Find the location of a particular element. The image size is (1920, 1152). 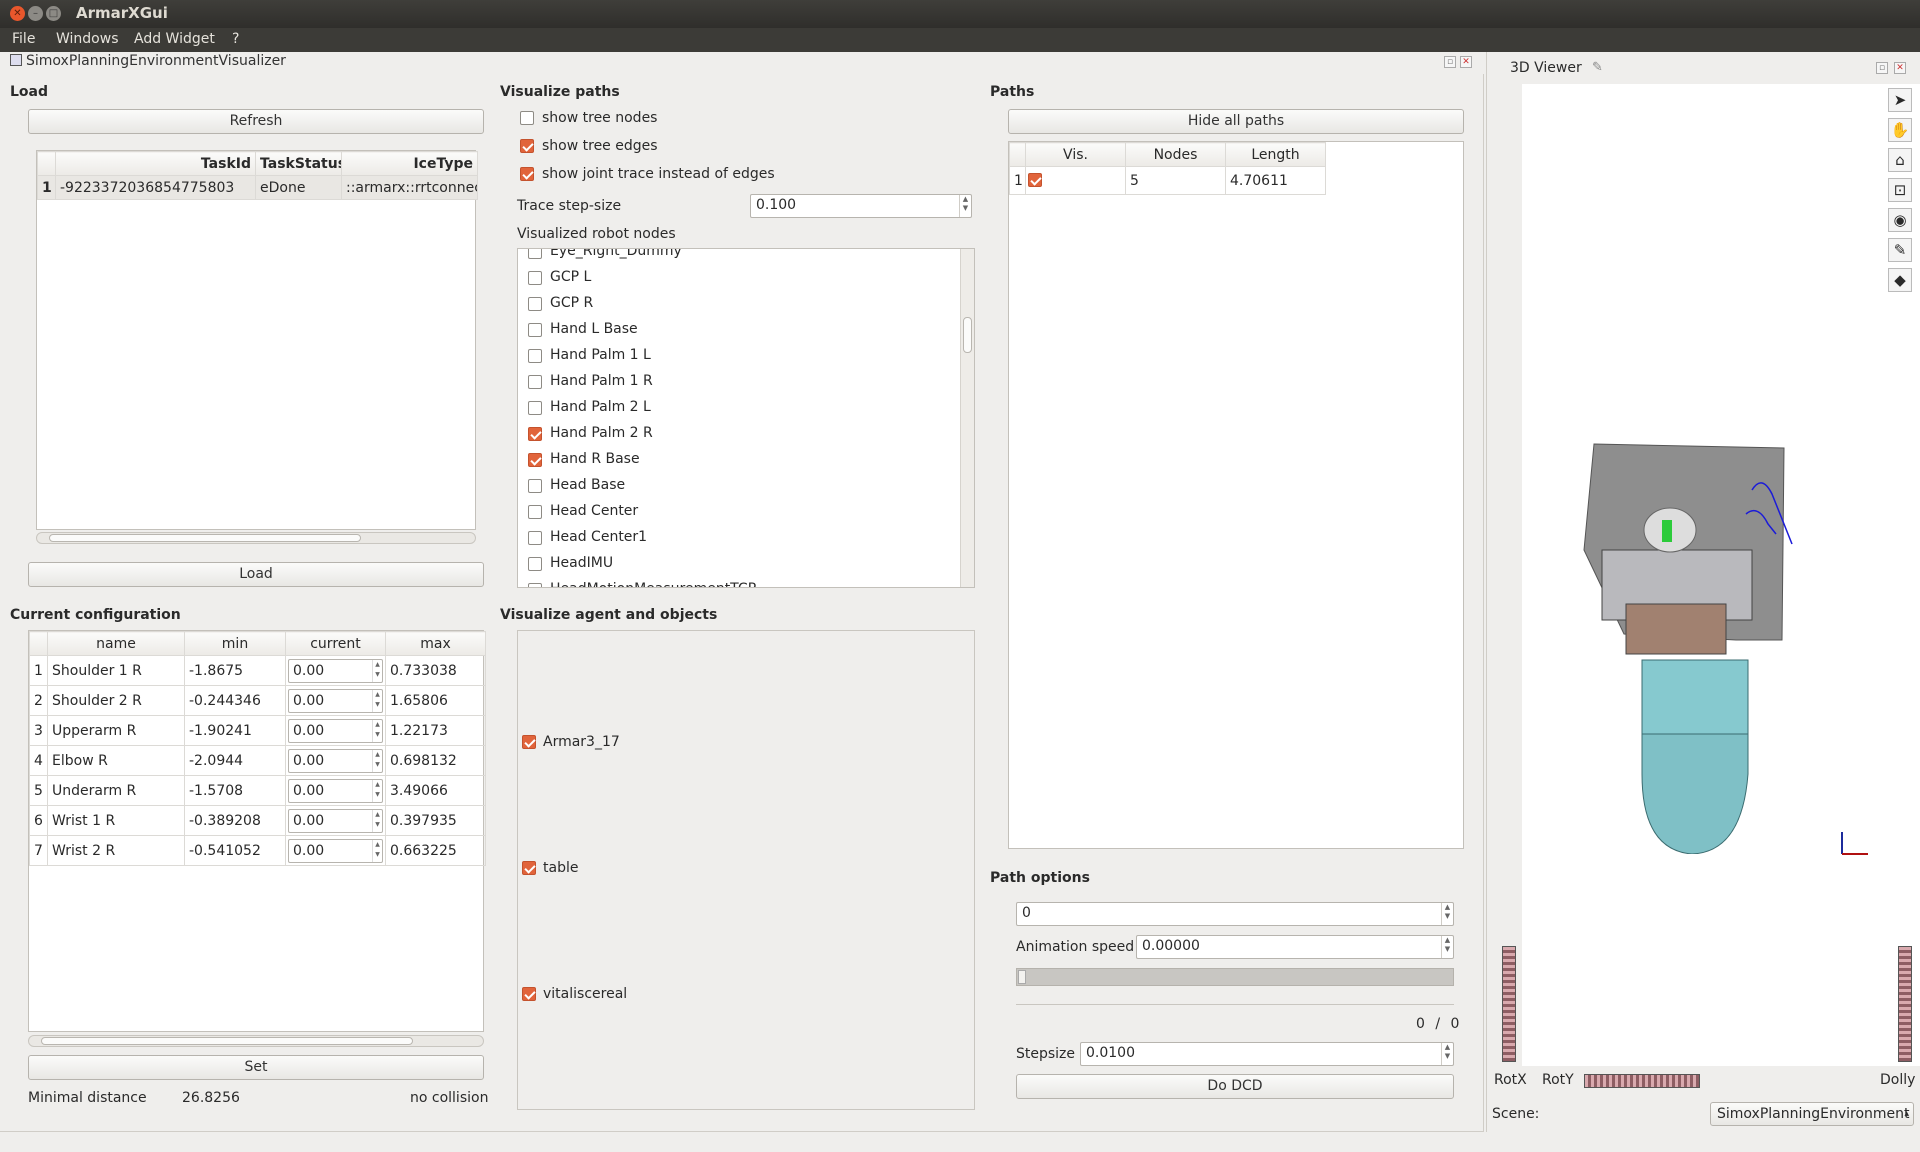

node-list-item: Eye_Right_Dummy is located at coordinates (738, 257).